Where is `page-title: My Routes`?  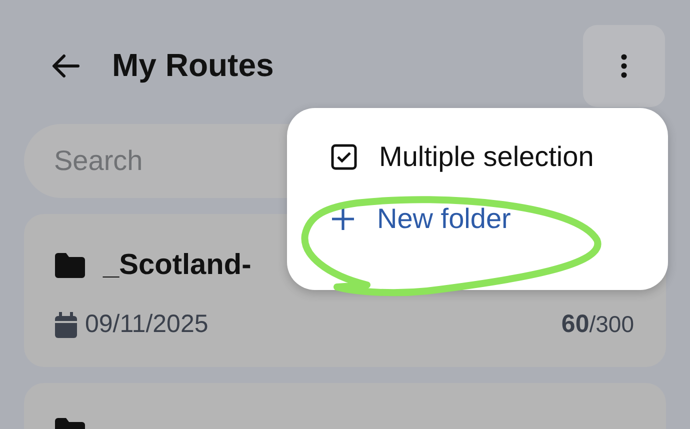
page-title: My Routes is located at coordinates (193, 65).